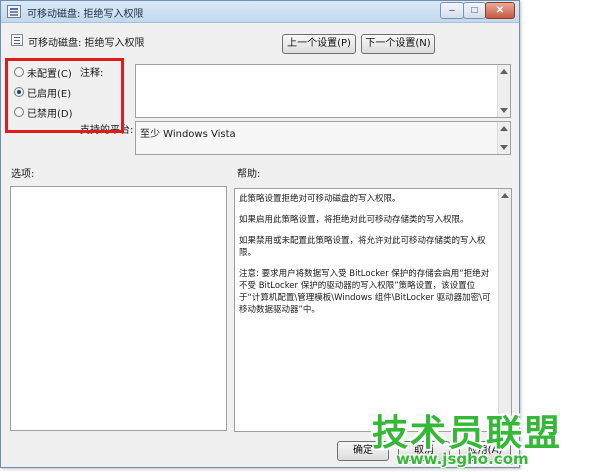 Image resolution: width=602 pixels, height=472 pixels. What do you see at coordinates (17, 40) in the screenshot?
I see `setting-icon` at bounding box center [17, 40].